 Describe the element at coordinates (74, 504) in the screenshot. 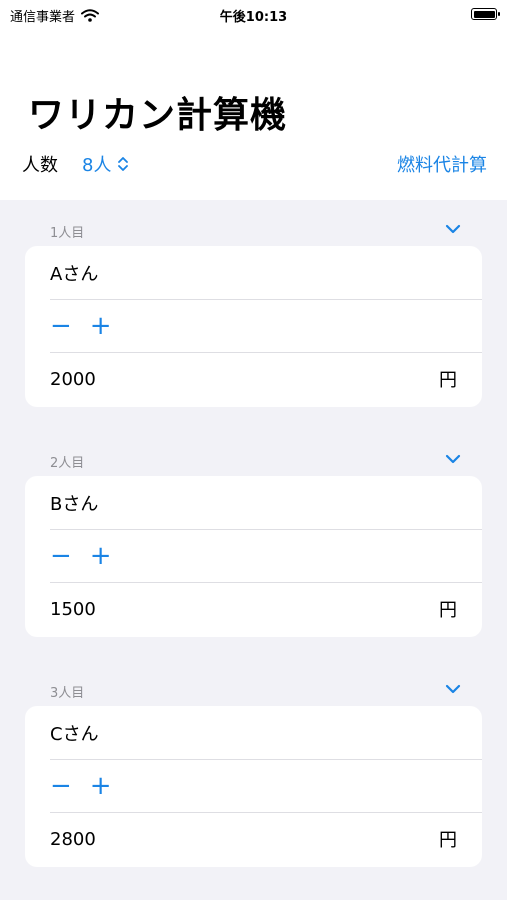

I see `name-value: Bさん` at that location.